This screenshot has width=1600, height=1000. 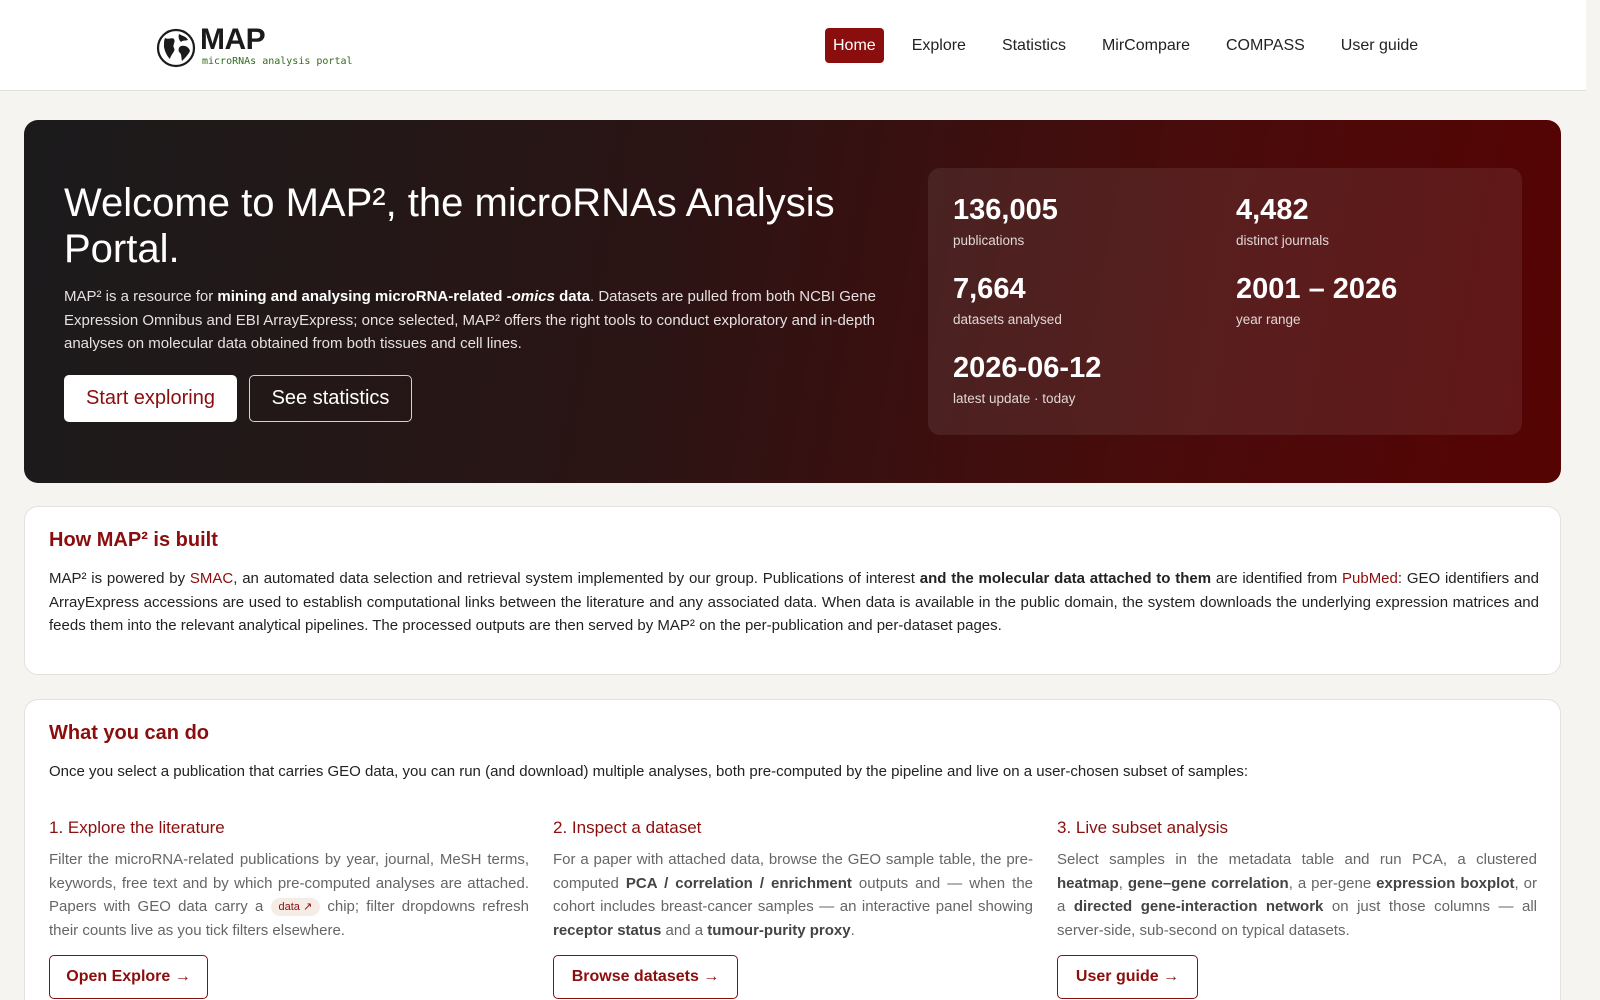 What do you see at coordinates (1007, 319) in the screenshot?
I see `stat-label: datasets analysed` at bounding box center [1007, 319].